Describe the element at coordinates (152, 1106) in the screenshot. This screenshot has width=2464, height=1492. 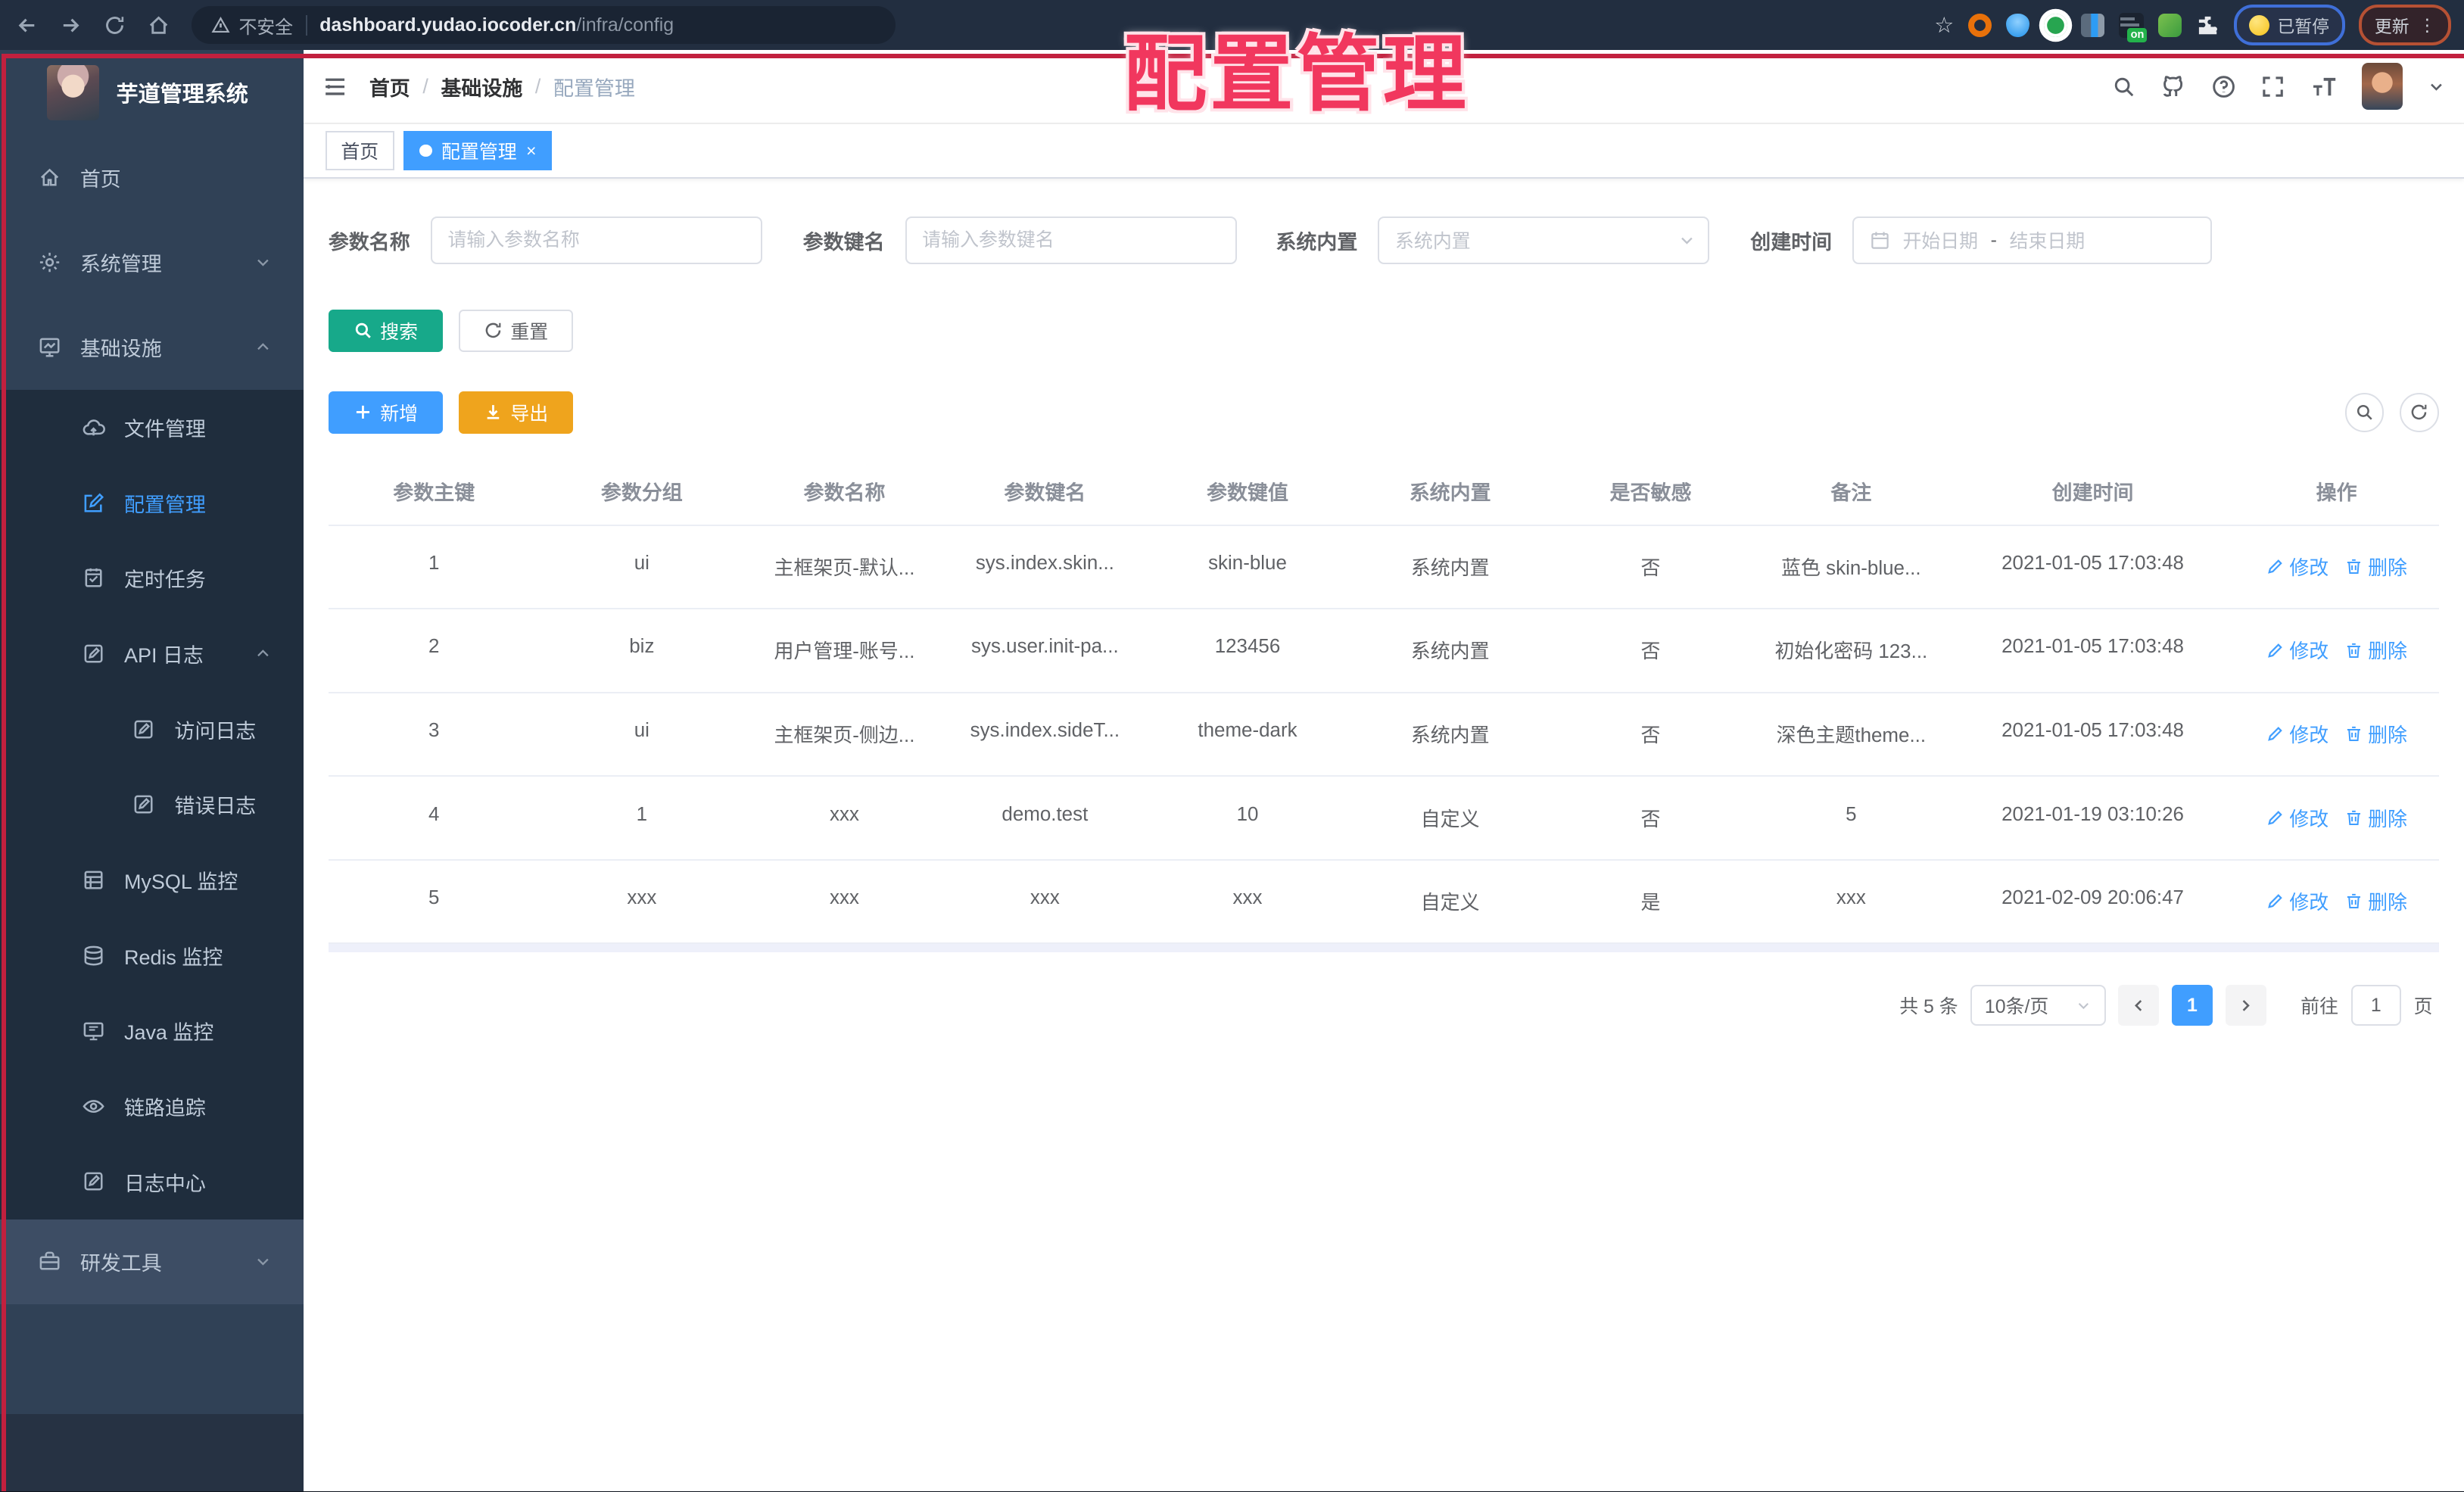
I see `sidebar-item-12: 链路追踪` at that location.